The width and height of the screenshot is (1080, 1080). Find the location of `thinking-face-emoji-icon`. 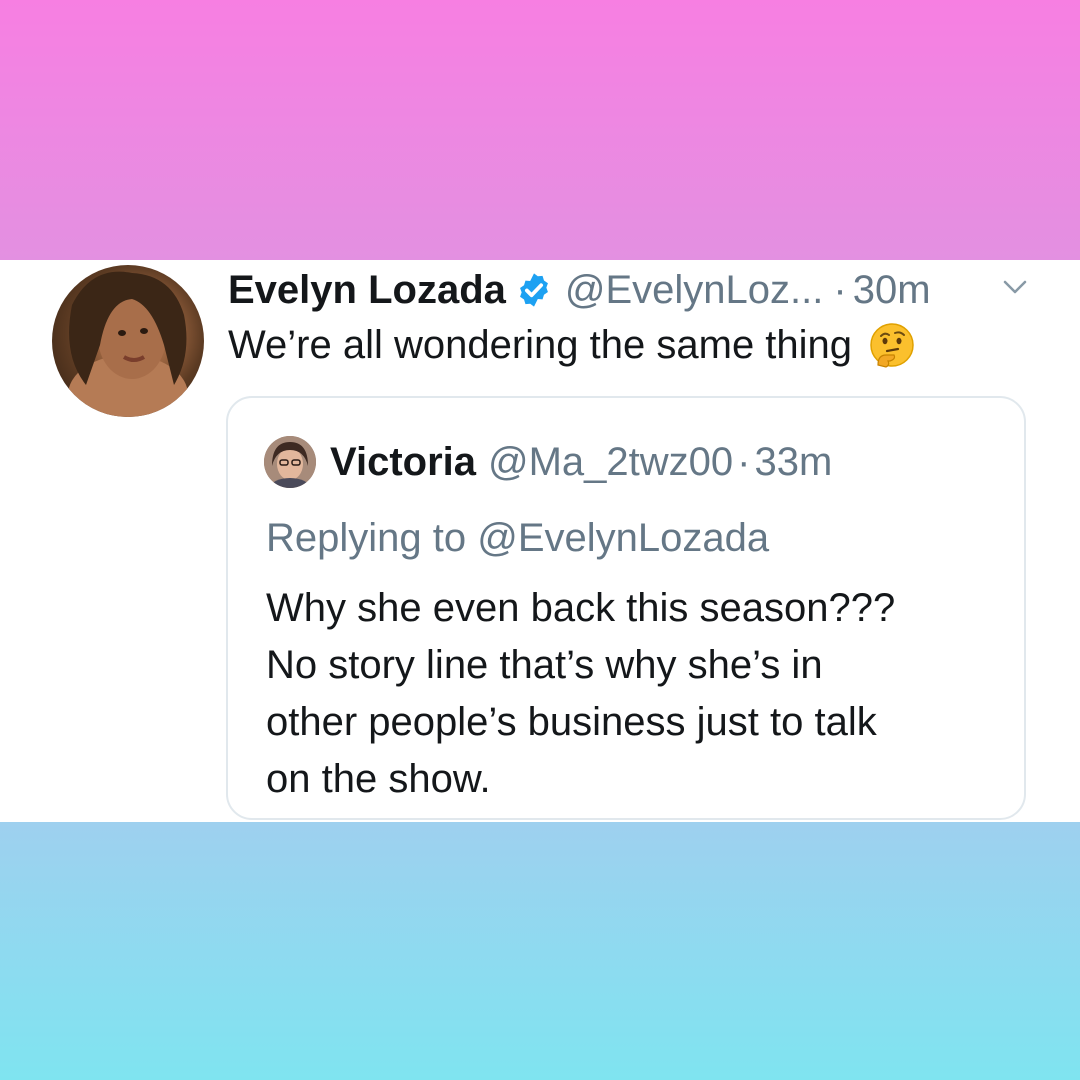

thinking-face-emoji-icon is located at coordinates (892, 345).